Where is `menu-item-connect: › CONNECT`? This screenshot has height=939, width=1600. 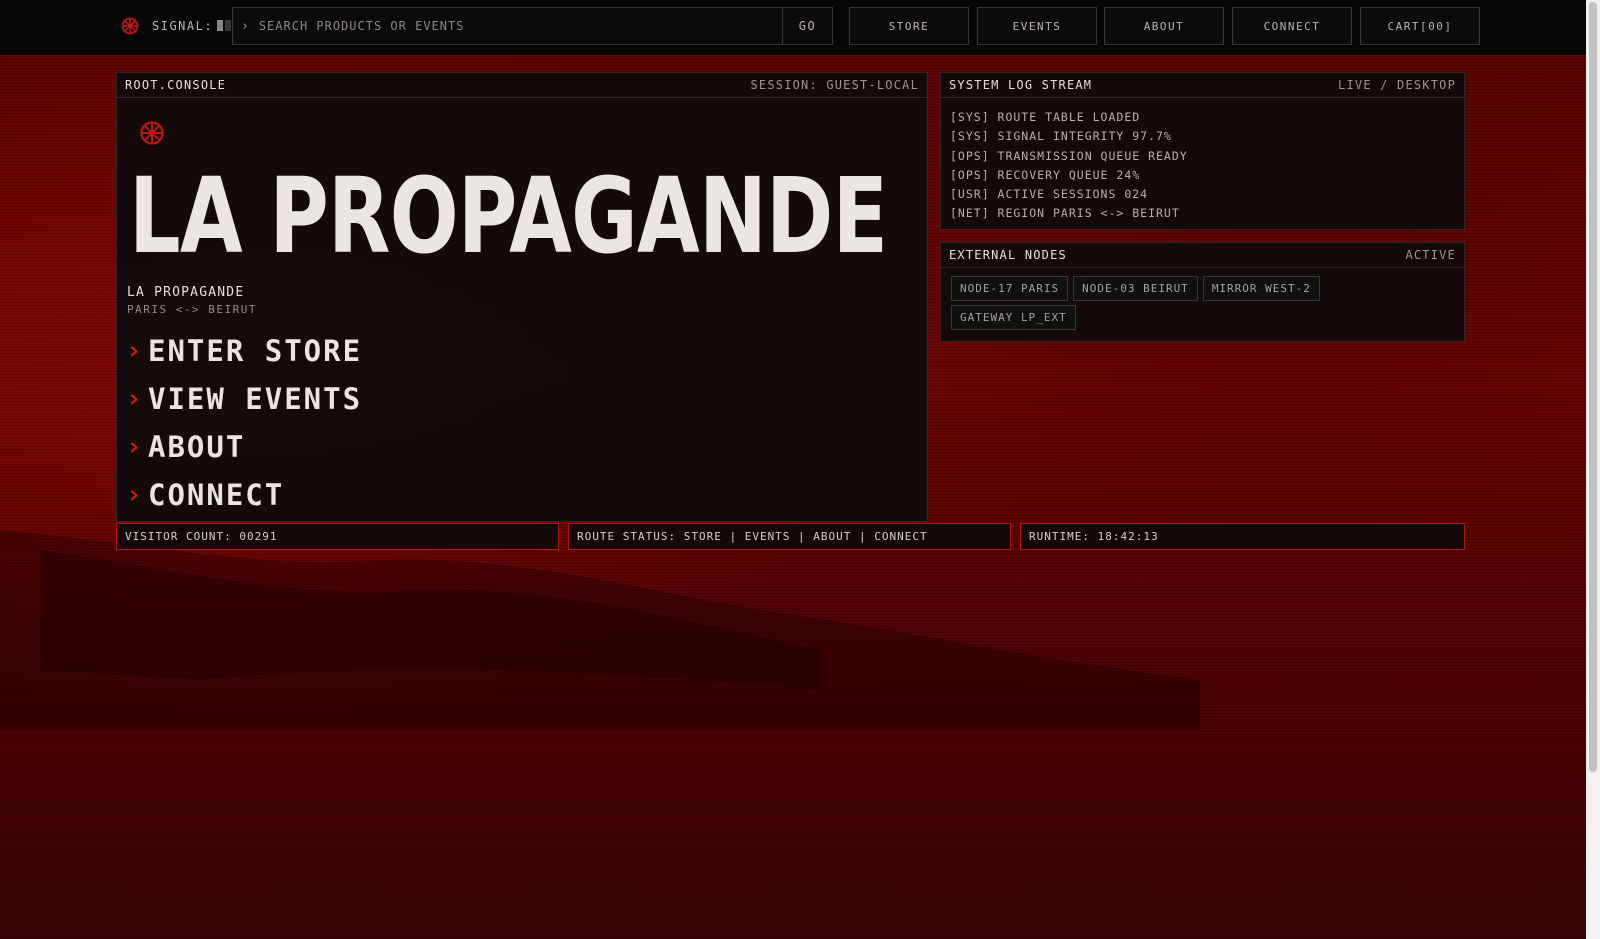 menu-item-connect: › CONNECT is located at coordinates (244, 495).